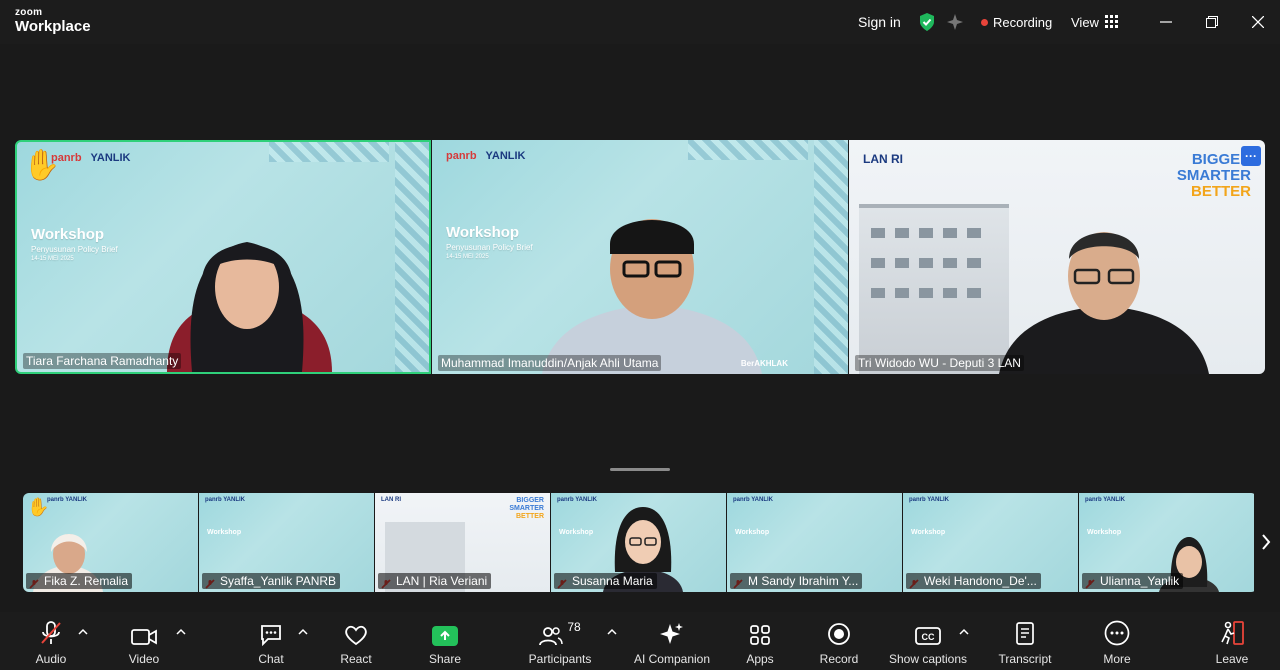  I want to click on participant-thumbnail: panrb YANLIK ✋ Fika Z. Remalia, so click(111, 542).